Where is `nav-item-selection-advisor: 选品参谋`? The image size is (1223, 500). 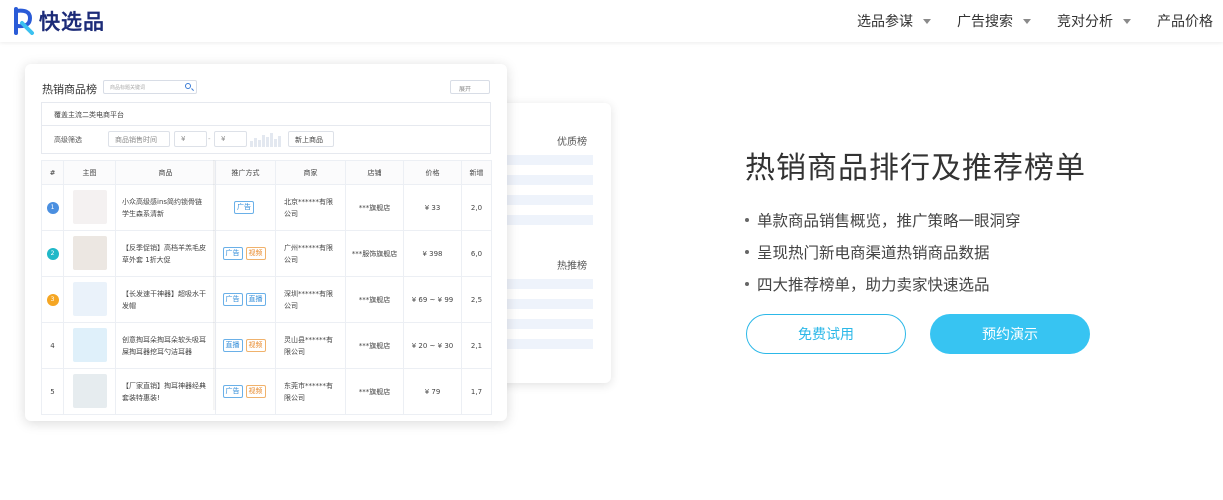
nav-item-selection-advisor: 选品参谋 is located at coordinates (894, 21).